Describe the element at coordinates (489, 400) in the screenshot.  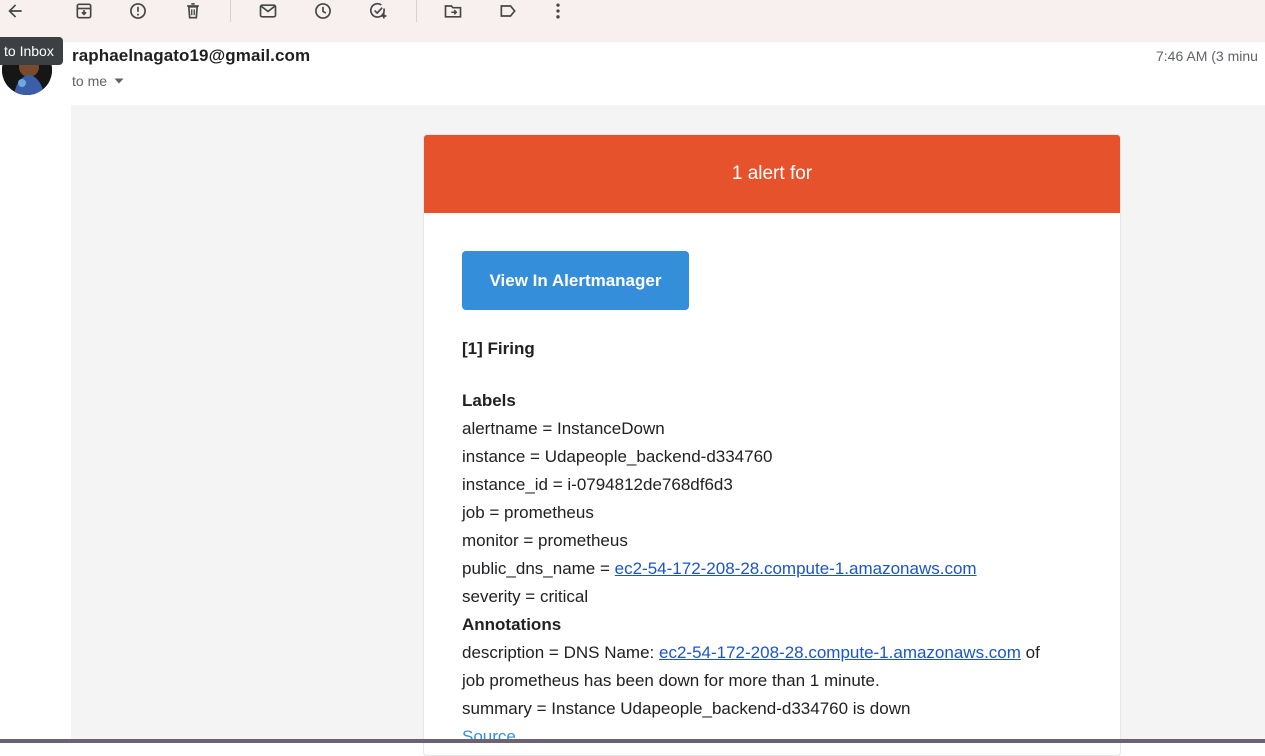
I see `labels-heading: Labels` at that location.